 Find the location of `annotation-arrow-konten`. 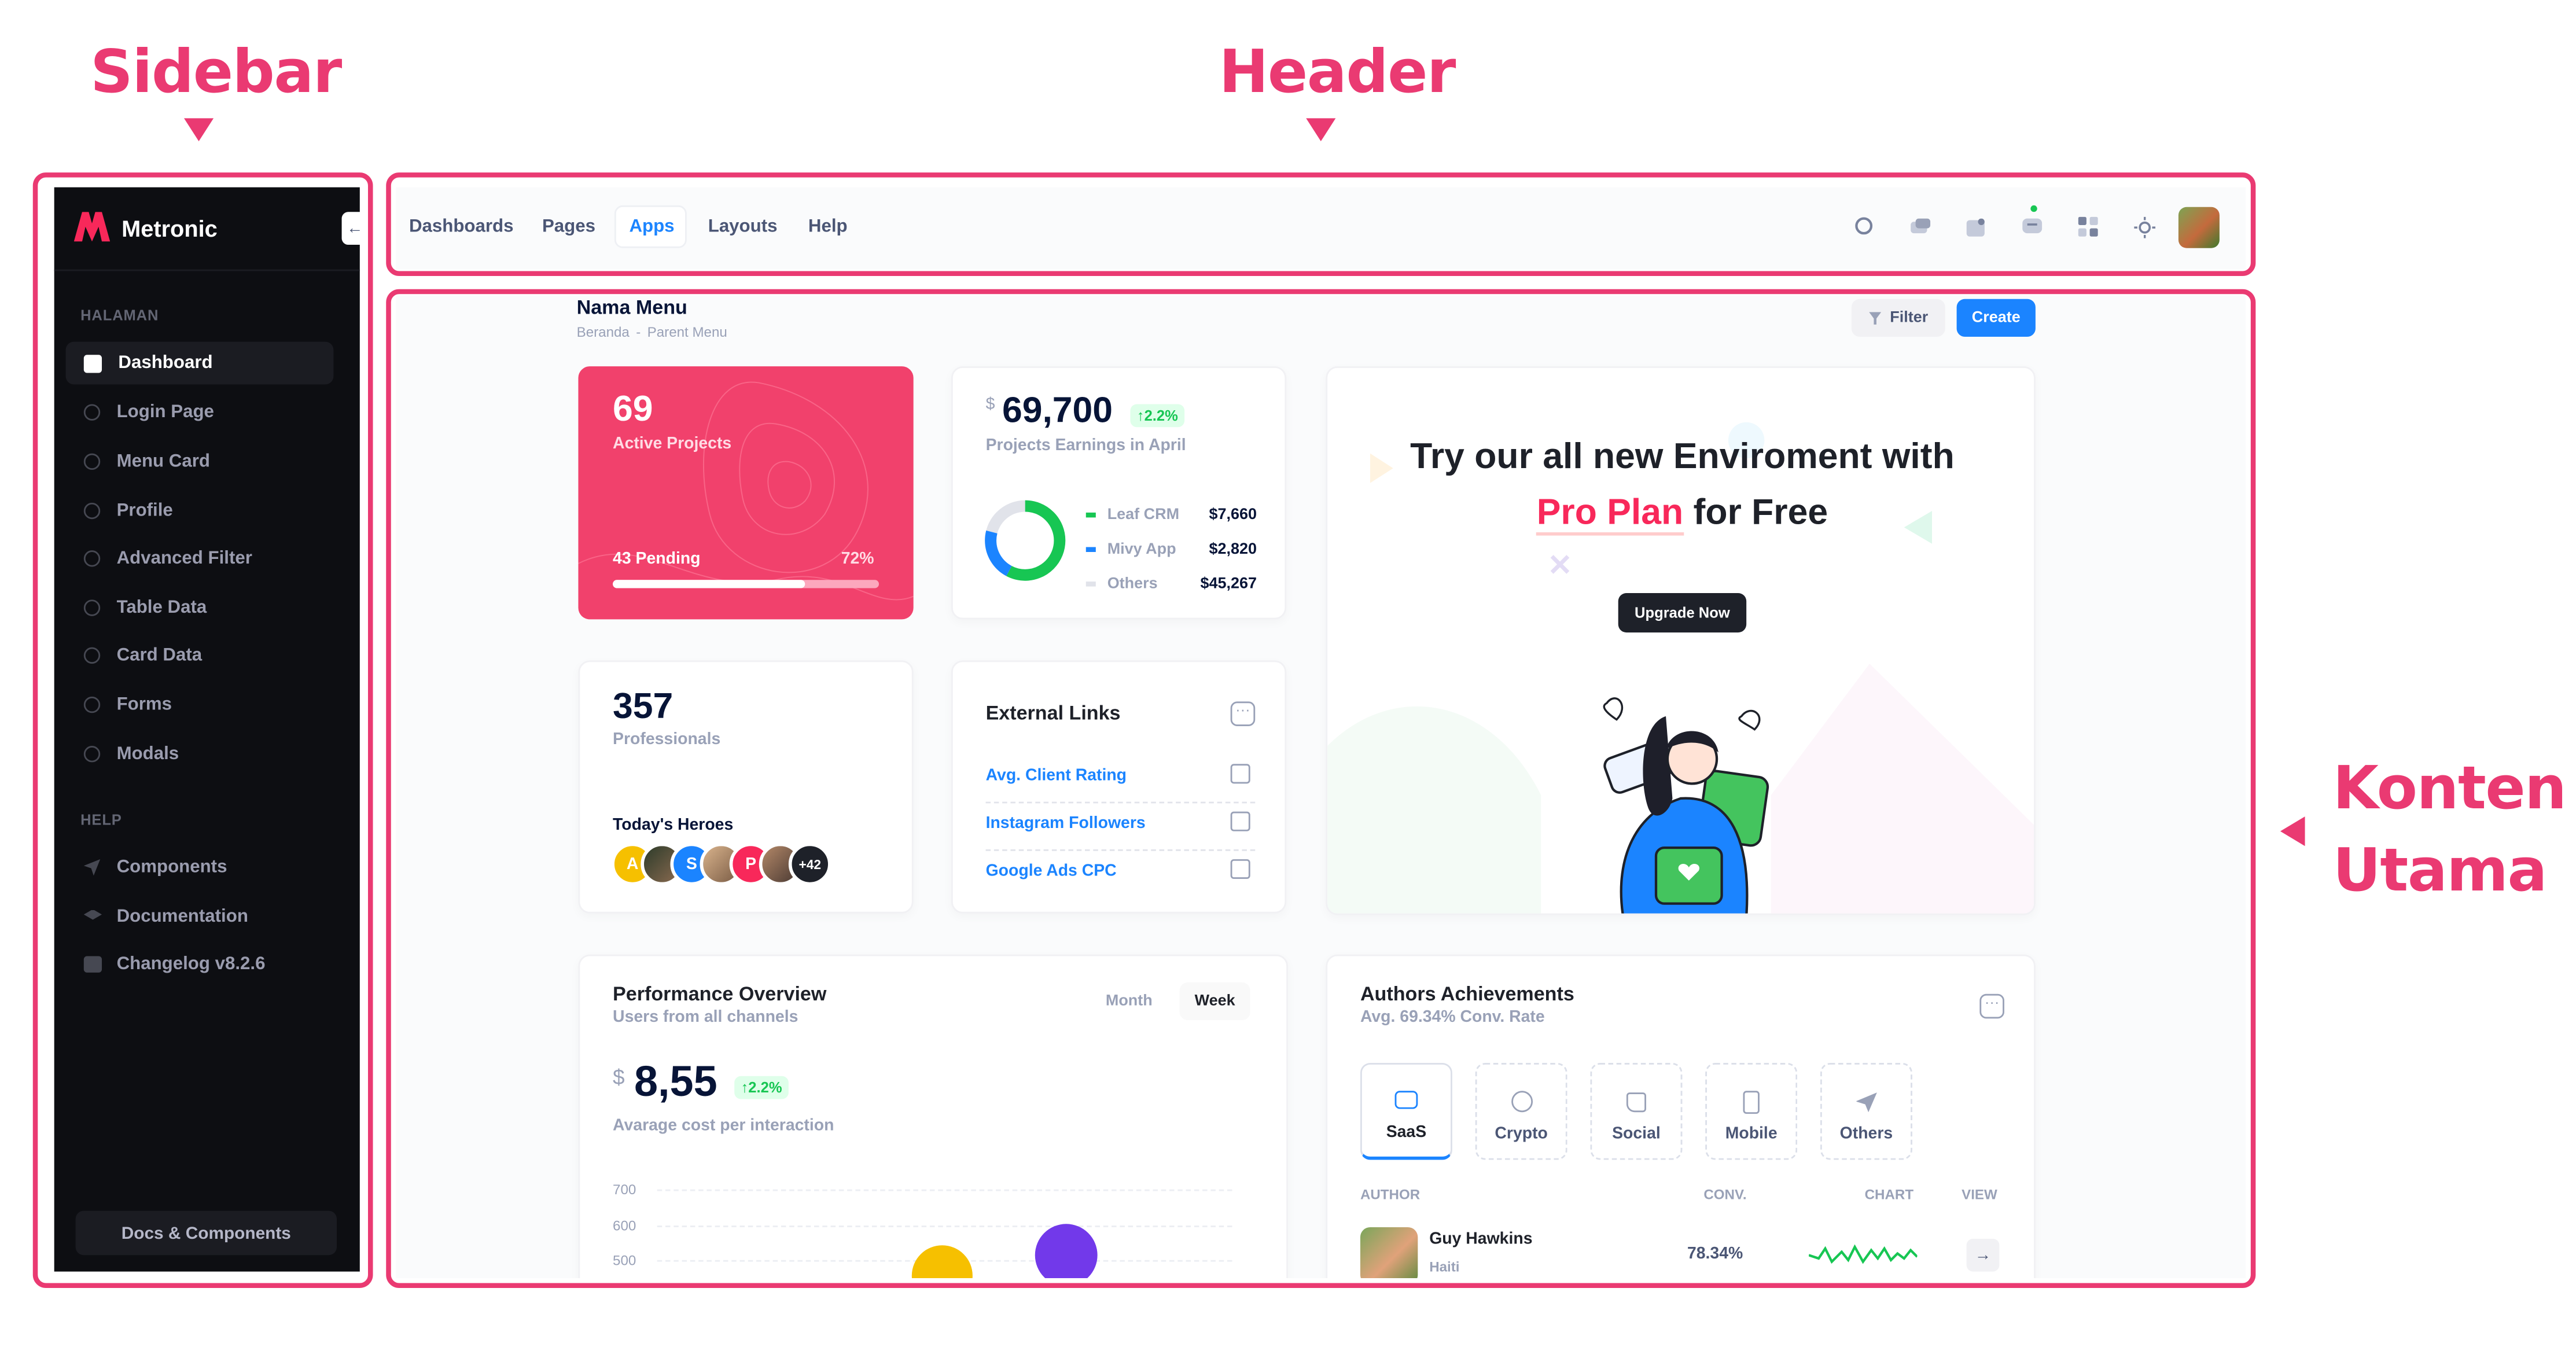

annotation-arrow-konten is located at coordinates (2292, 831).